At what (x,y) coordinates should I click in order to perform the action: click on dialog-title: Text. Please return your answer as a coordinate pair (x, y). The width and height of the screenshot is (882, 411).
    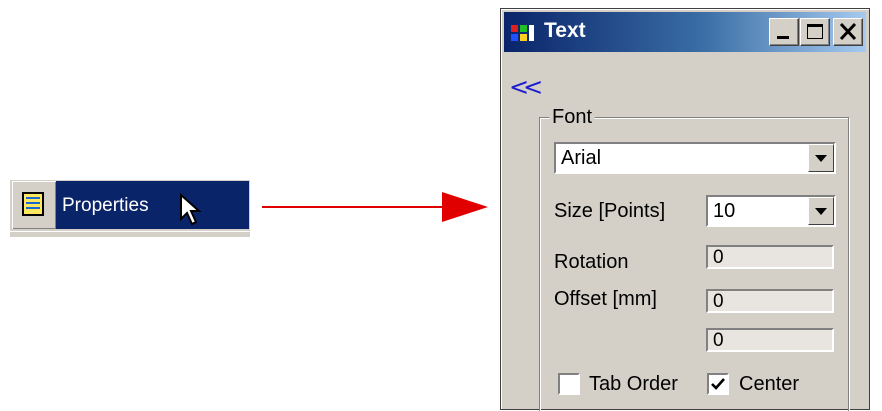
    Looking at the image, I should click on (565, 30).